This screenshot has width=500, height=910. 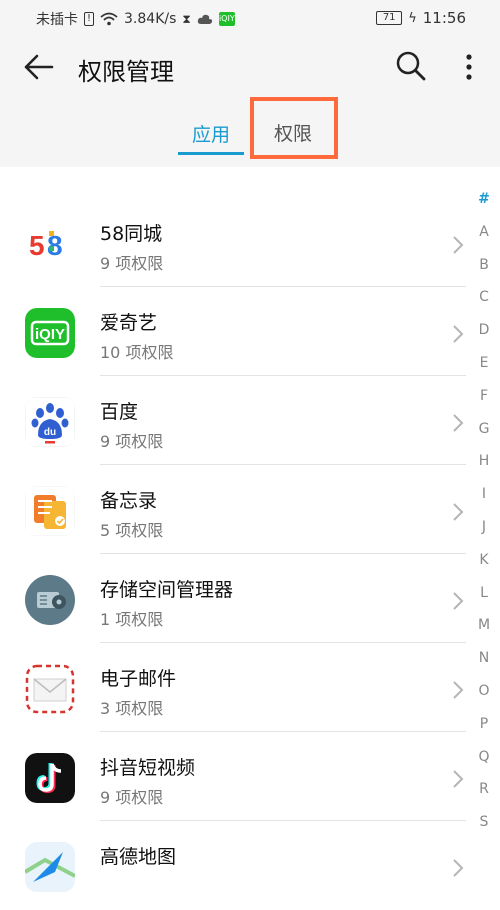 What do you see at coordinates (484, 204) in the screenshot?
I see `index-letter: #` at bounding box center [484, 204].